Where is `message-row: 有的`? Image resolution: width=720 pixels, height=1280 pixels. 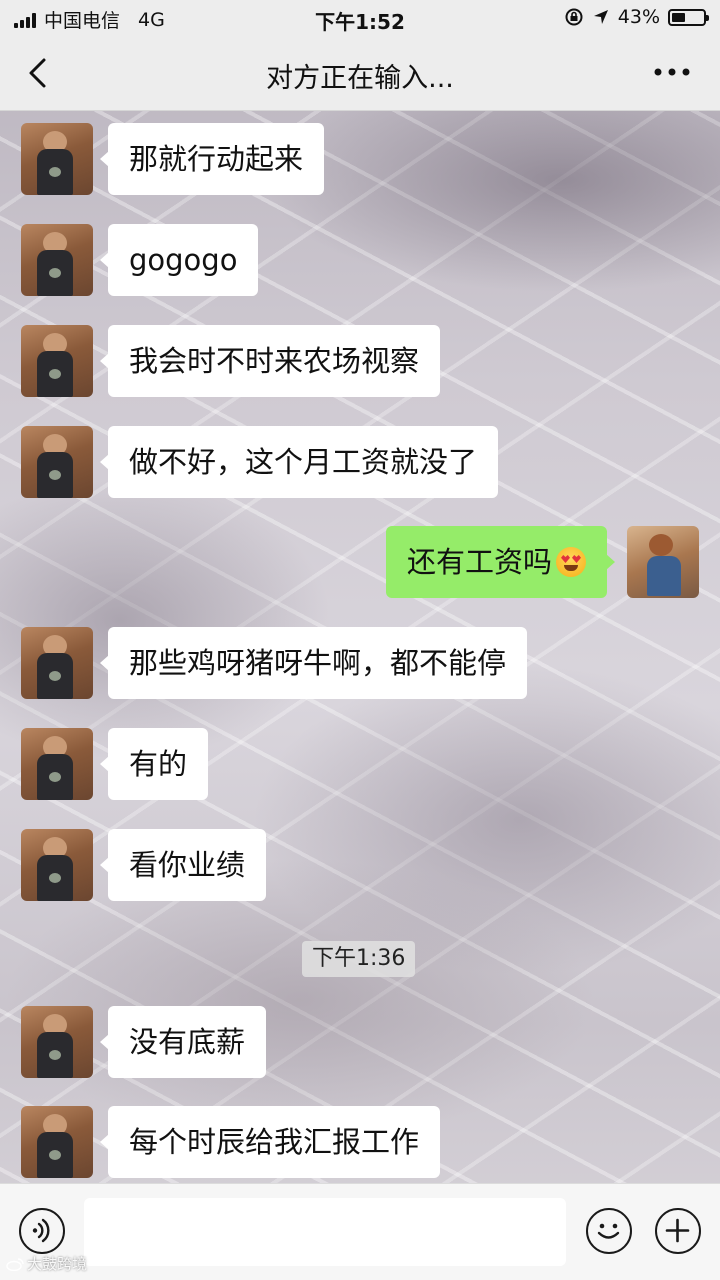 message-row: 有的 is located at coordinates (360, 764).